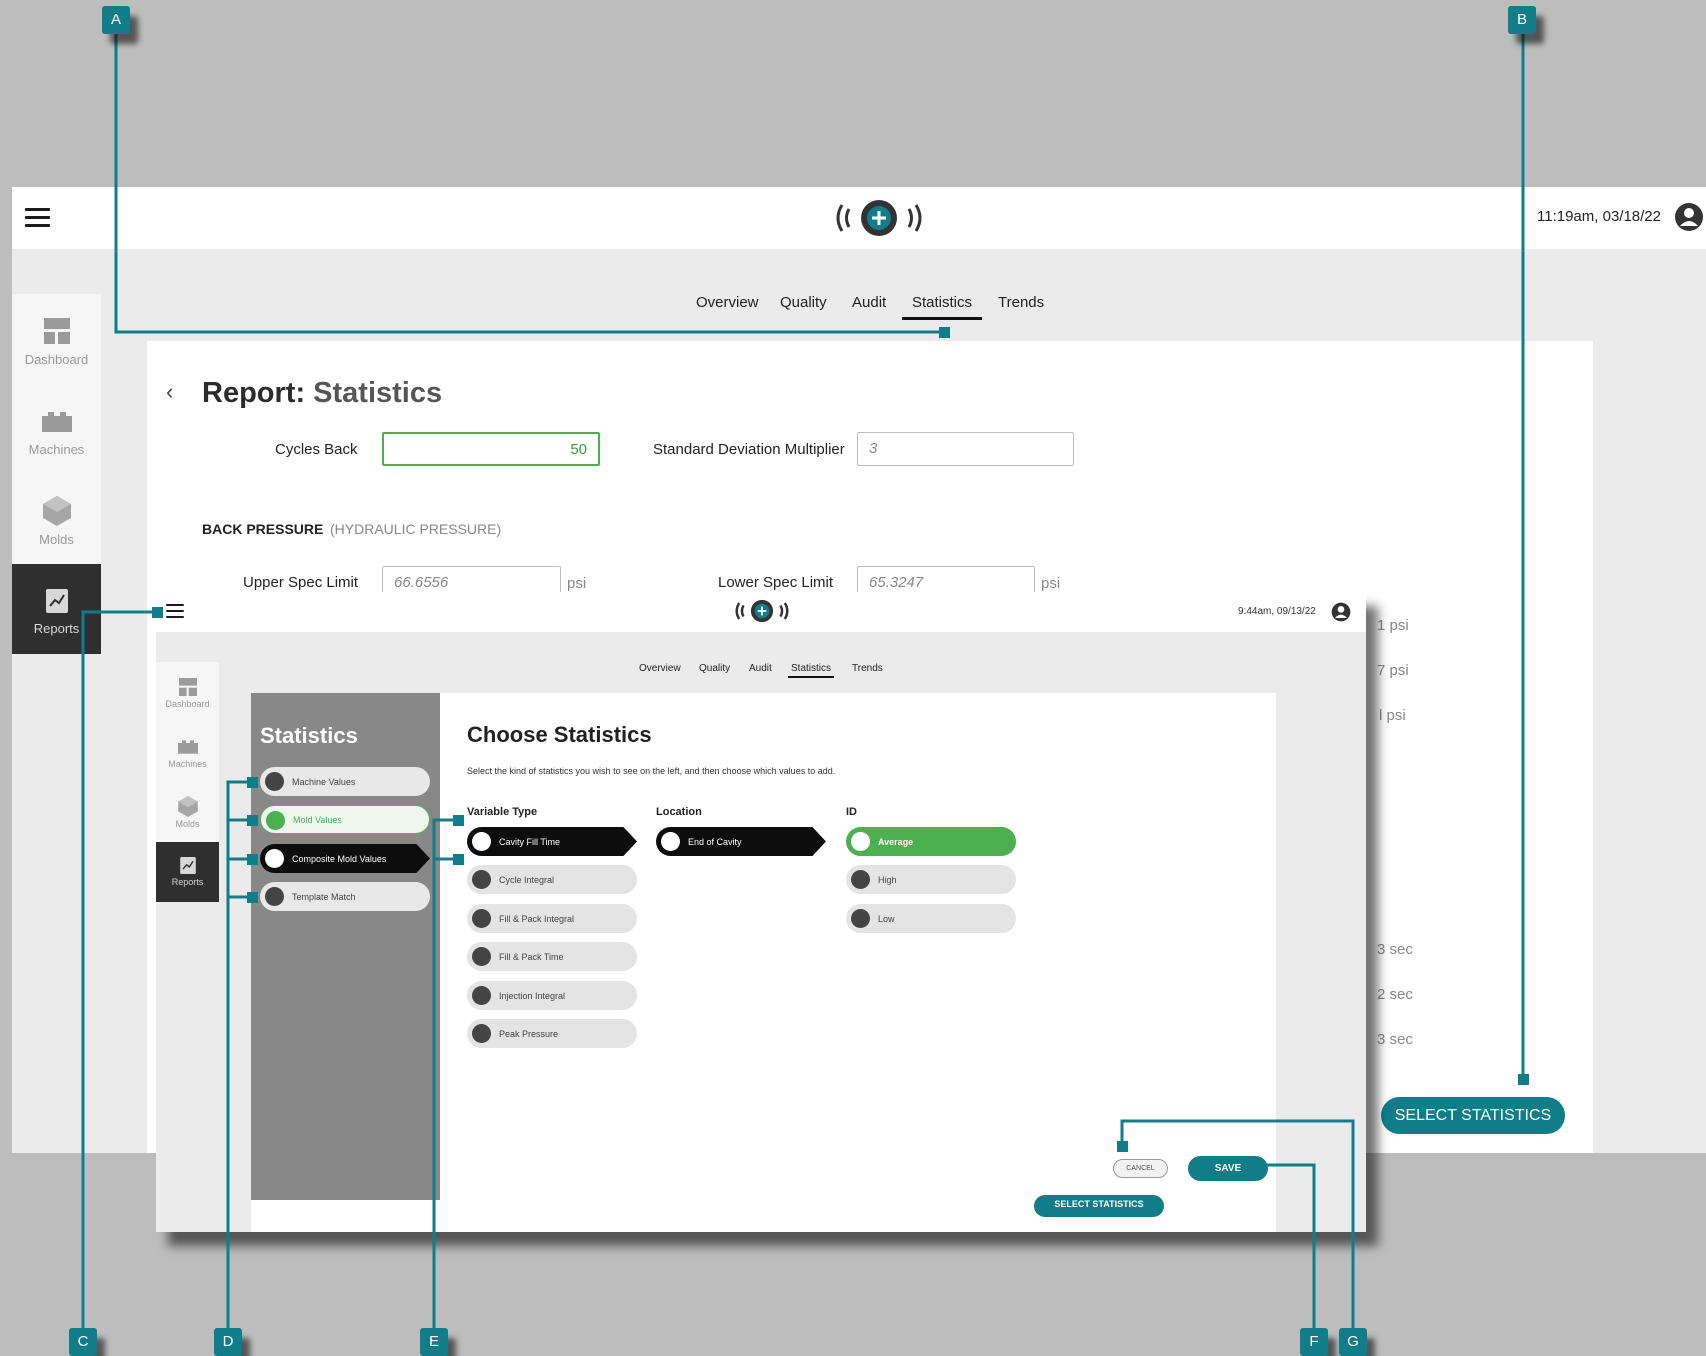 The height and width of the screenshot is (1356, 1706). I want to click on variable-cycle-integral: Cycle Integral, so click(552, 879).